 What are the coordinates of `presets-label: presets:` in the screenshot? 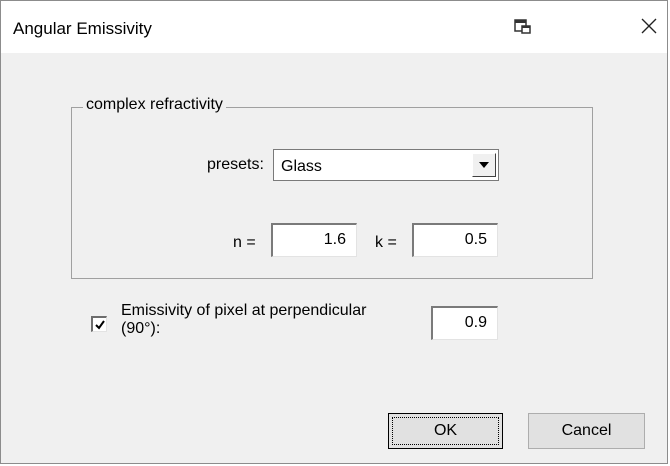 It's located at (235, 164).